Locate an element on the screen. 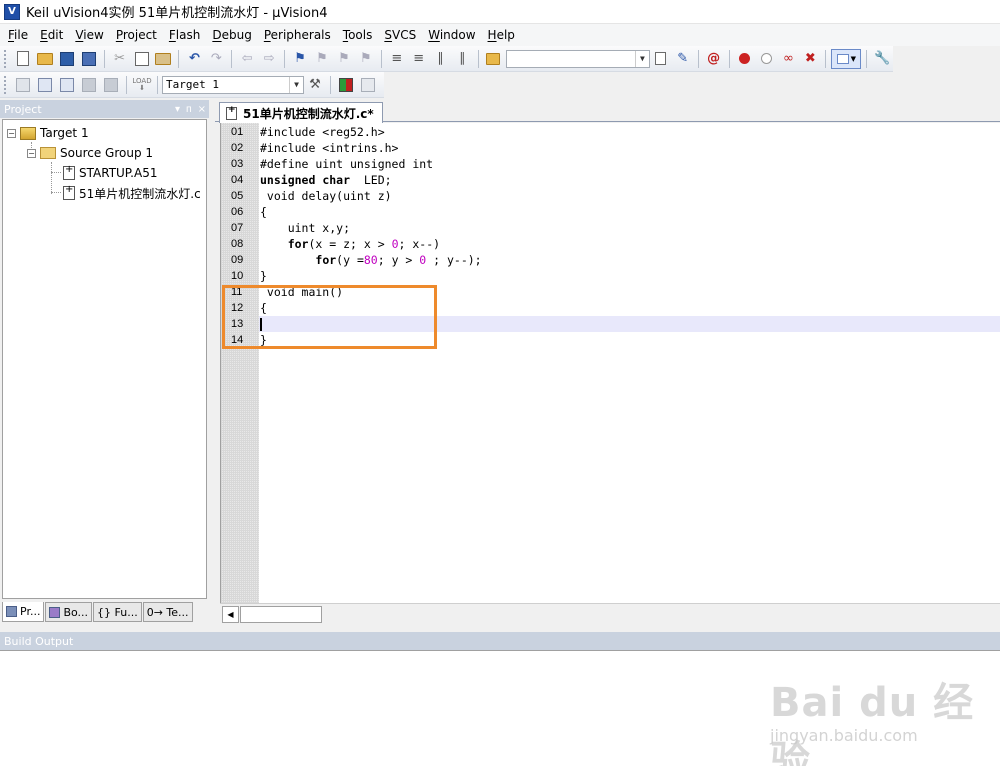  menu-flash: Flash is located at coordinates (184, 35).